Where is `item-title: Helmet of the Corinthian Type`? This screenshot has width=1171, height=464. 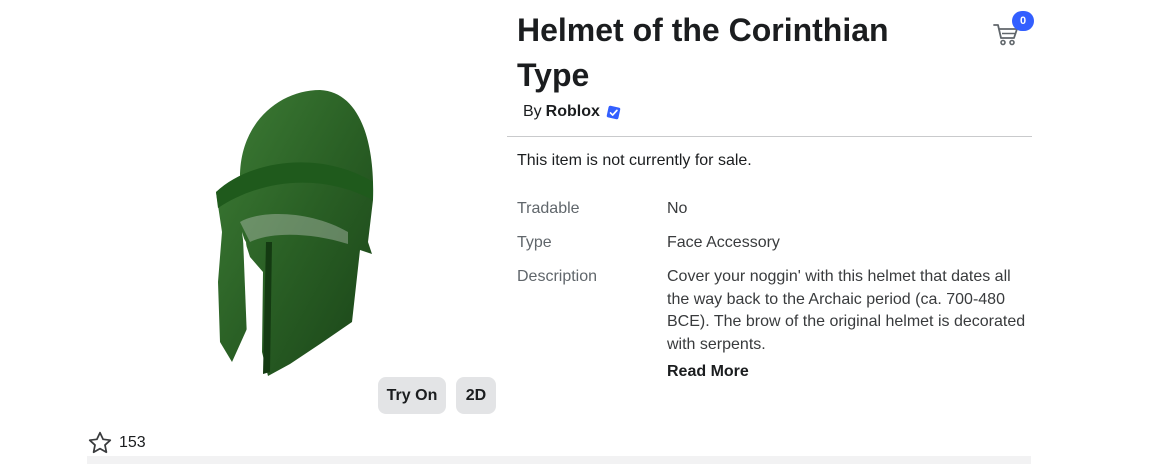
item-title: Helmet of the Corinthian Type is located at coordinates (703, 52).